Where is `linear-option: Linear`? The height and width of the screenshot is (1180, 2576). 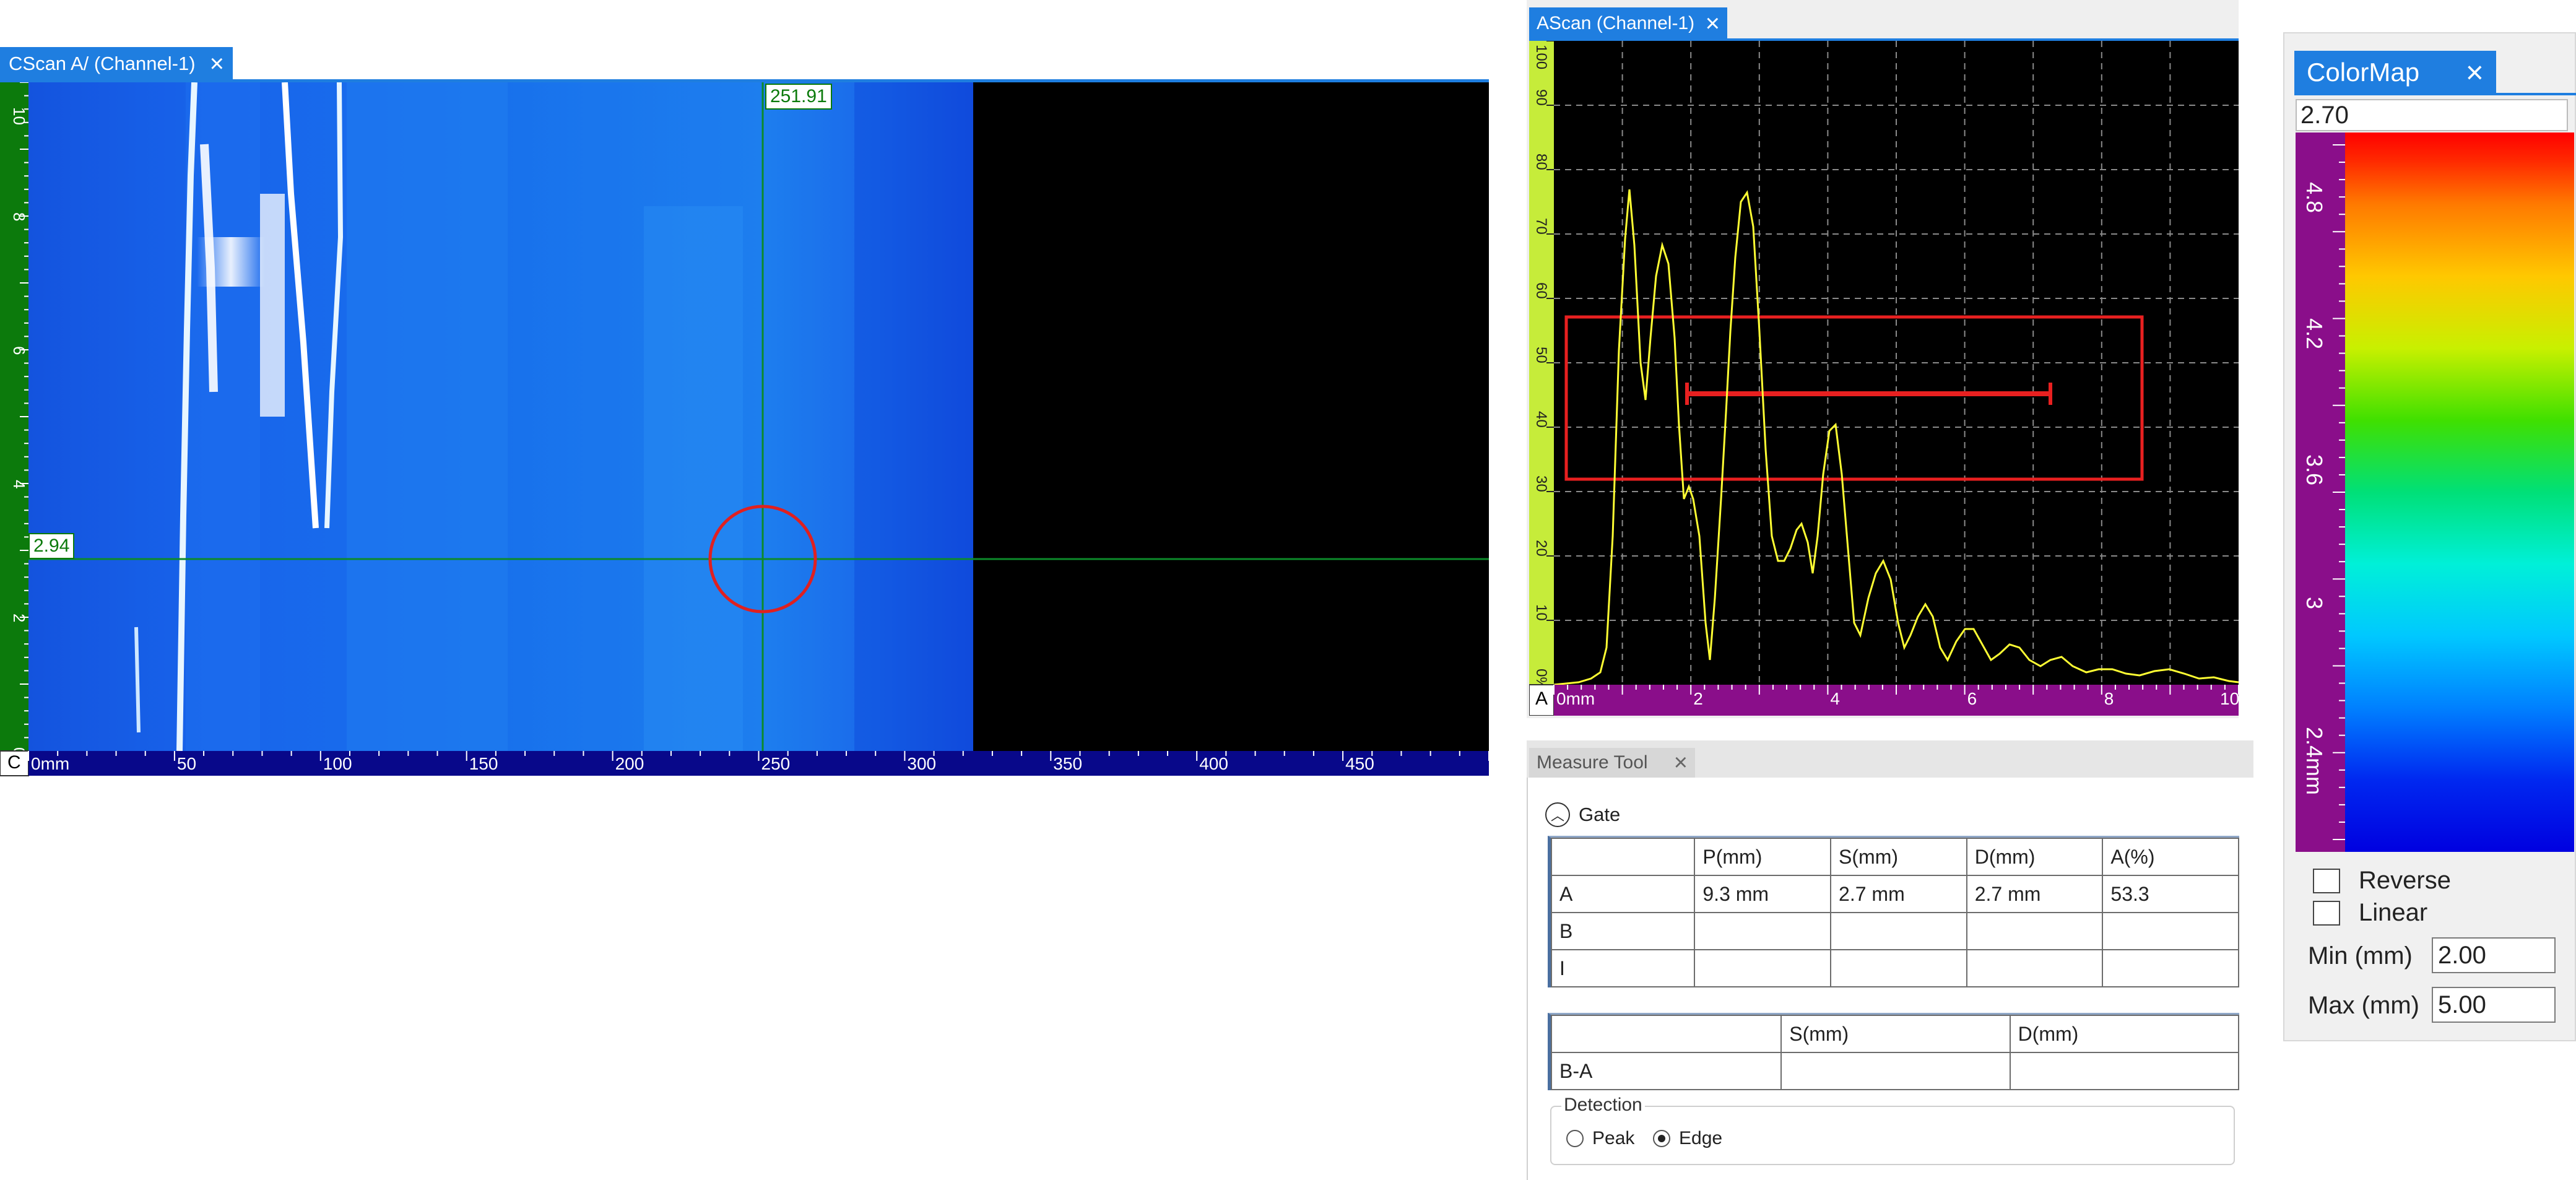
linear-option: Linear is located at coordinates (2370, 913).